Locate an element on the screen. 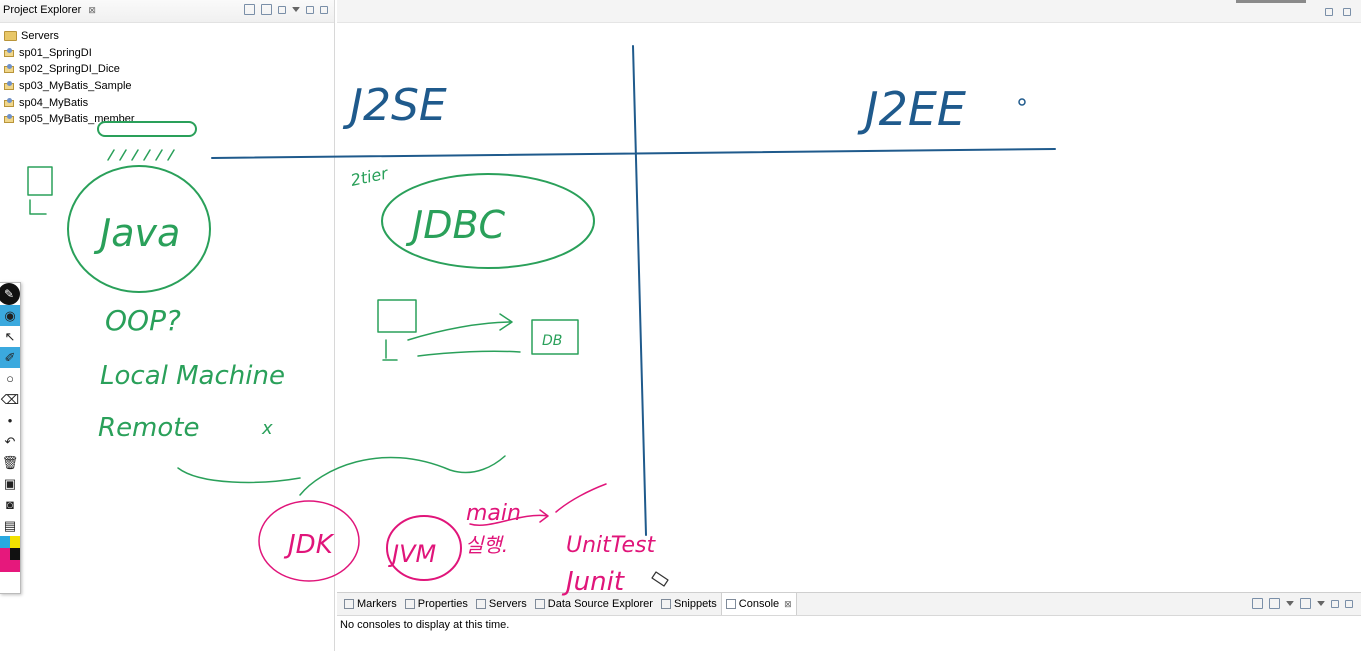 The image size is (1361, 652). tree-item-project: sp02_SpringDI_Dice is located at coordinates (69, 69).